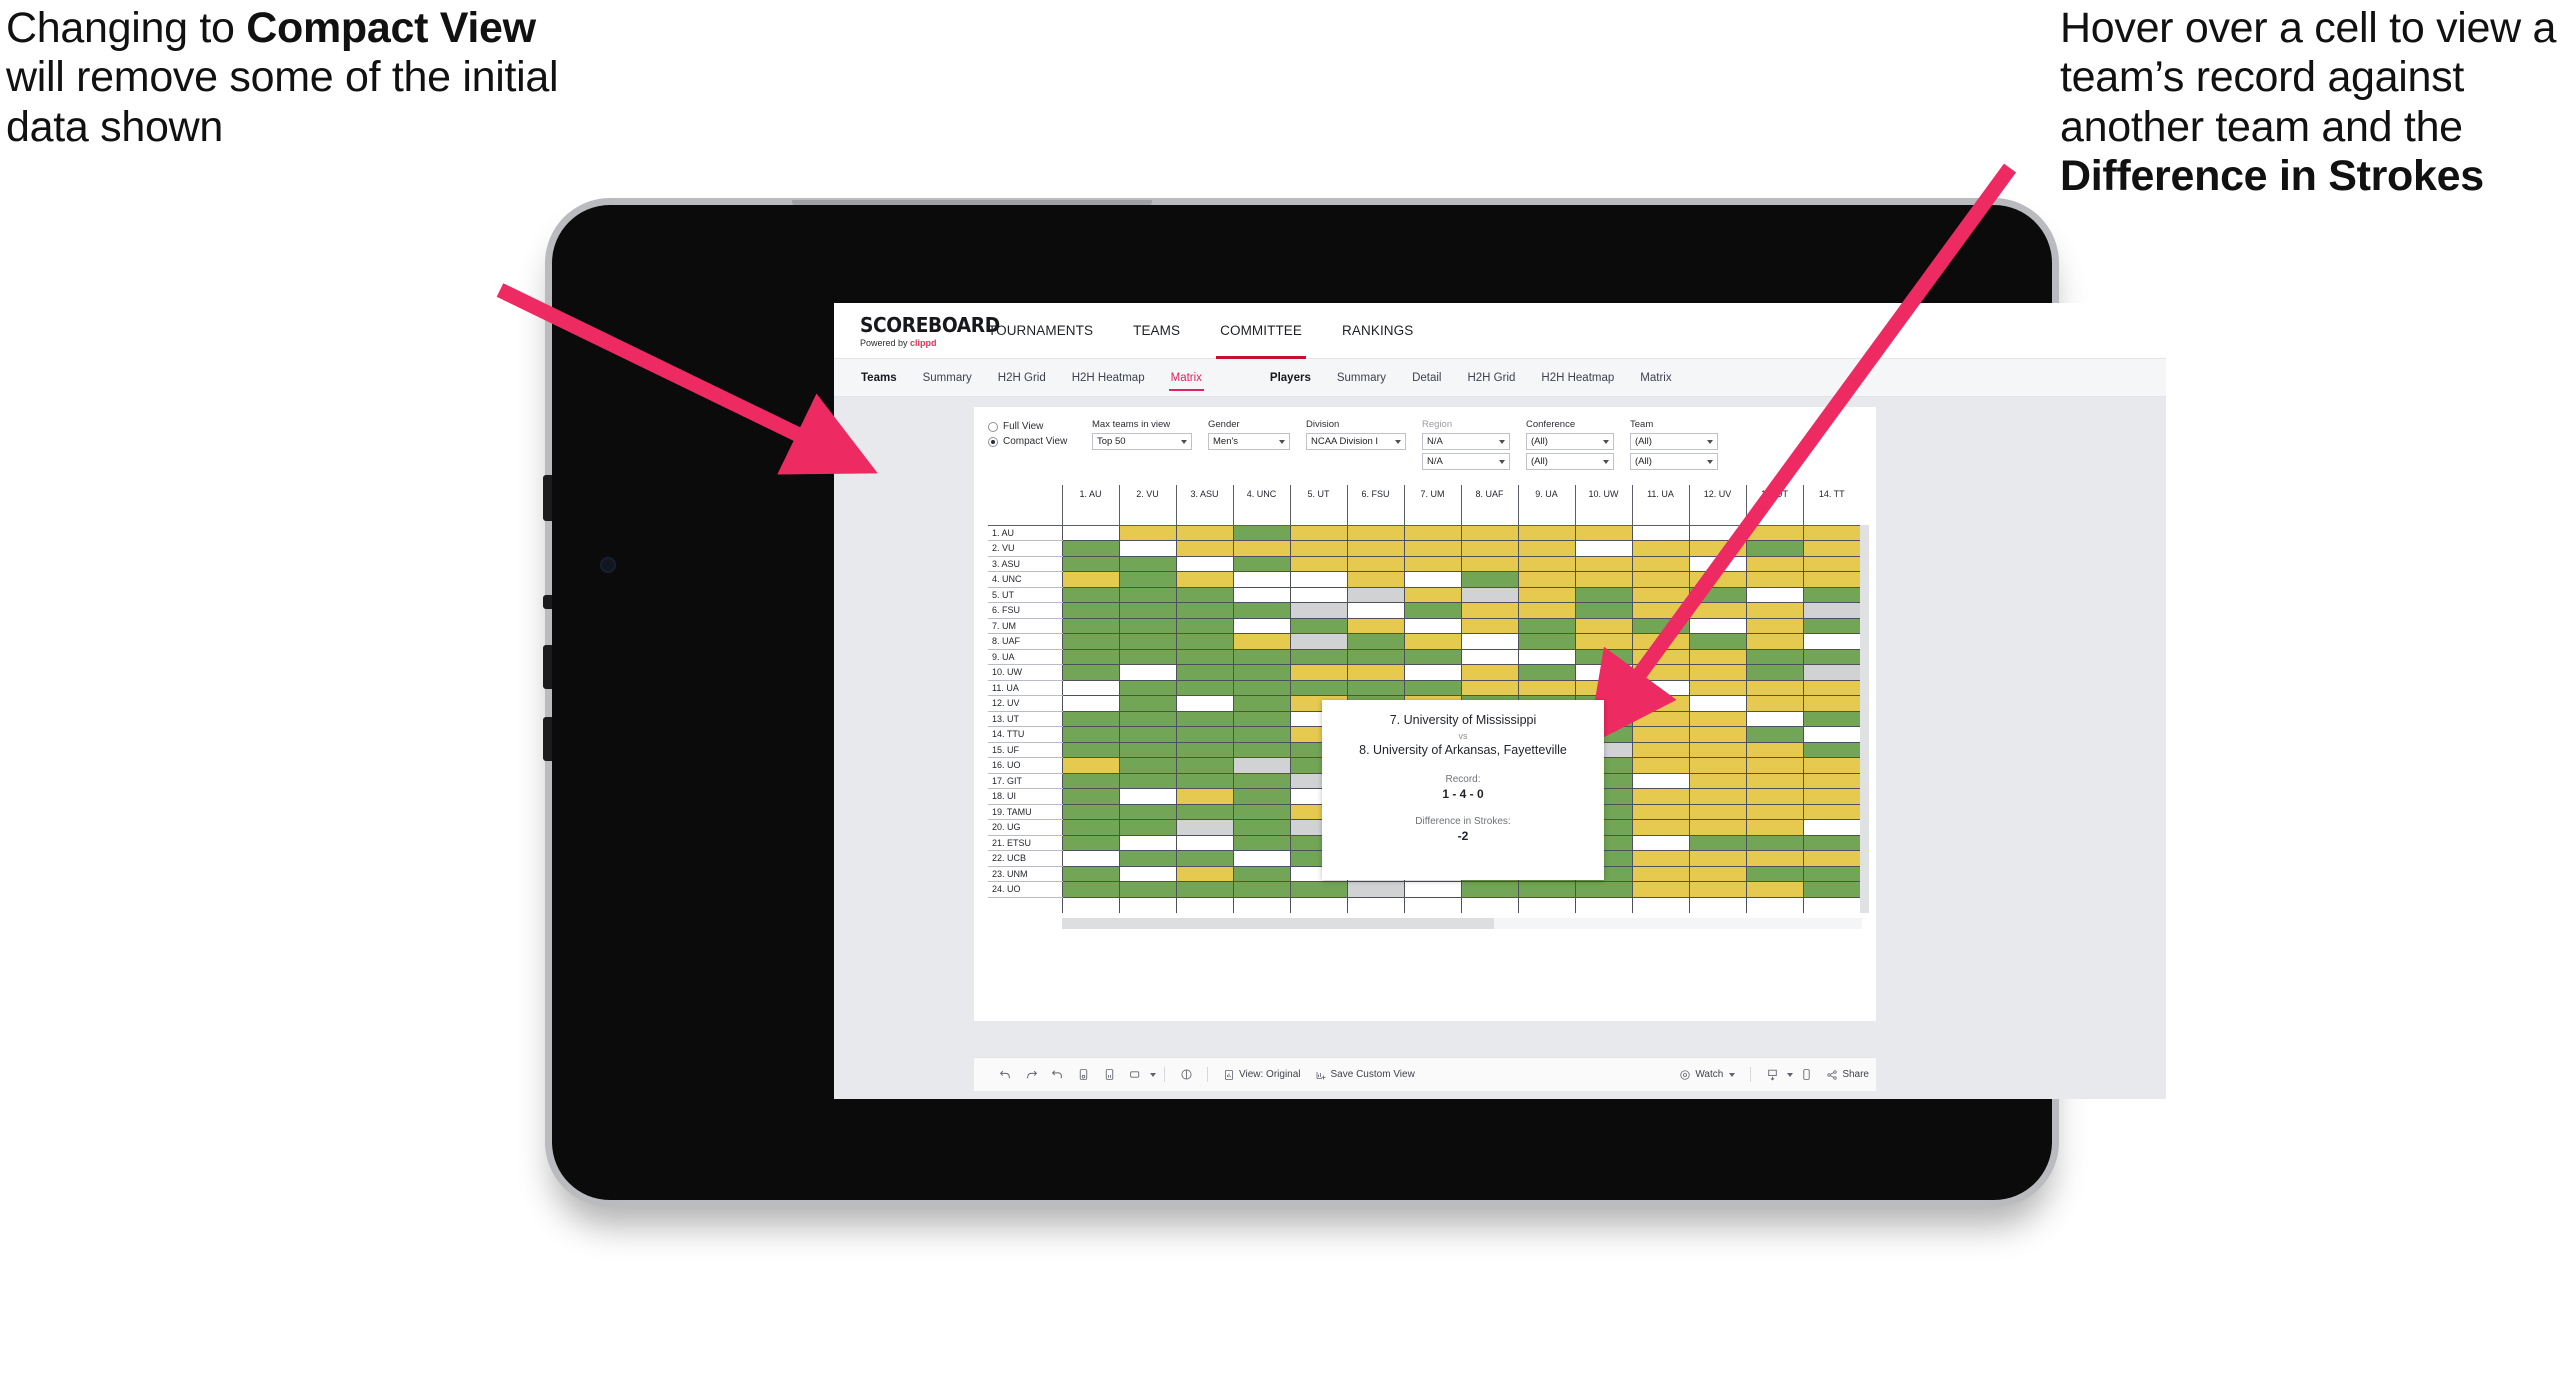 This screenshot has height=1380, width=2565. I want to click on filter-gender-select: Men's, so click(1249, 441).